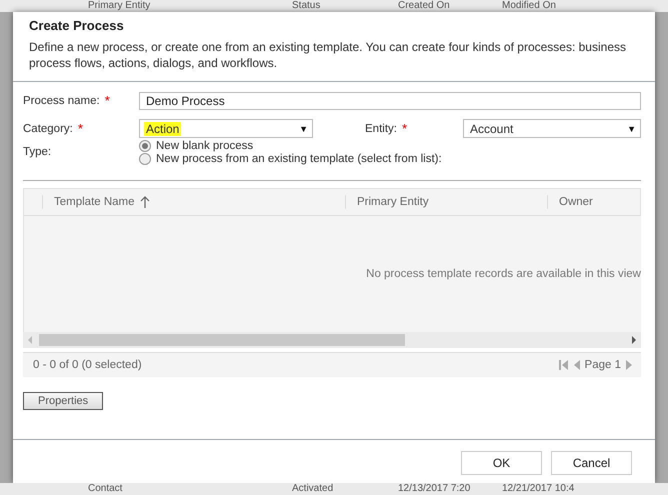 The width and height of the screenshot is (668, 495). I want to click on dialog-button: Cancel, so click(591, 463).